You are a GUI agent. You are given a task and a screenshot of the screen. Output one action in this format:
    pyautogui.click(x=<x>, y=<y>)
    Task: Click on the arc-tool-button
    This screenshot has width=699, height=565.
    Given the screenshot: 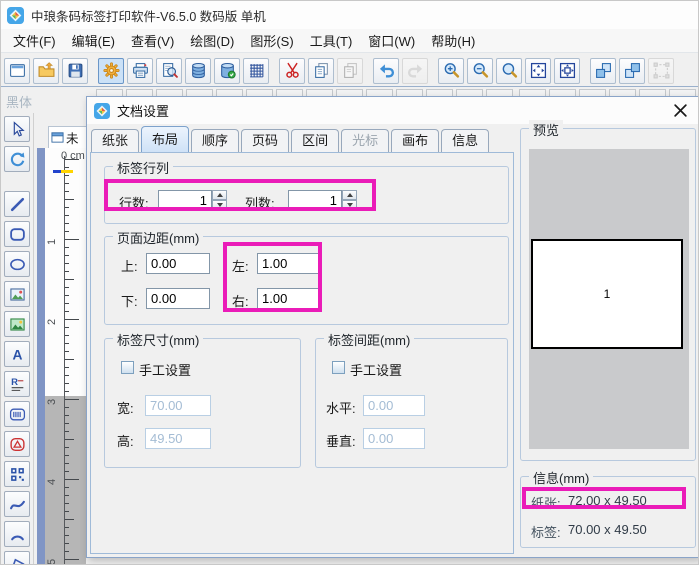 What is the action you would take?
    pyautogui.click(x=17, y=534)
    